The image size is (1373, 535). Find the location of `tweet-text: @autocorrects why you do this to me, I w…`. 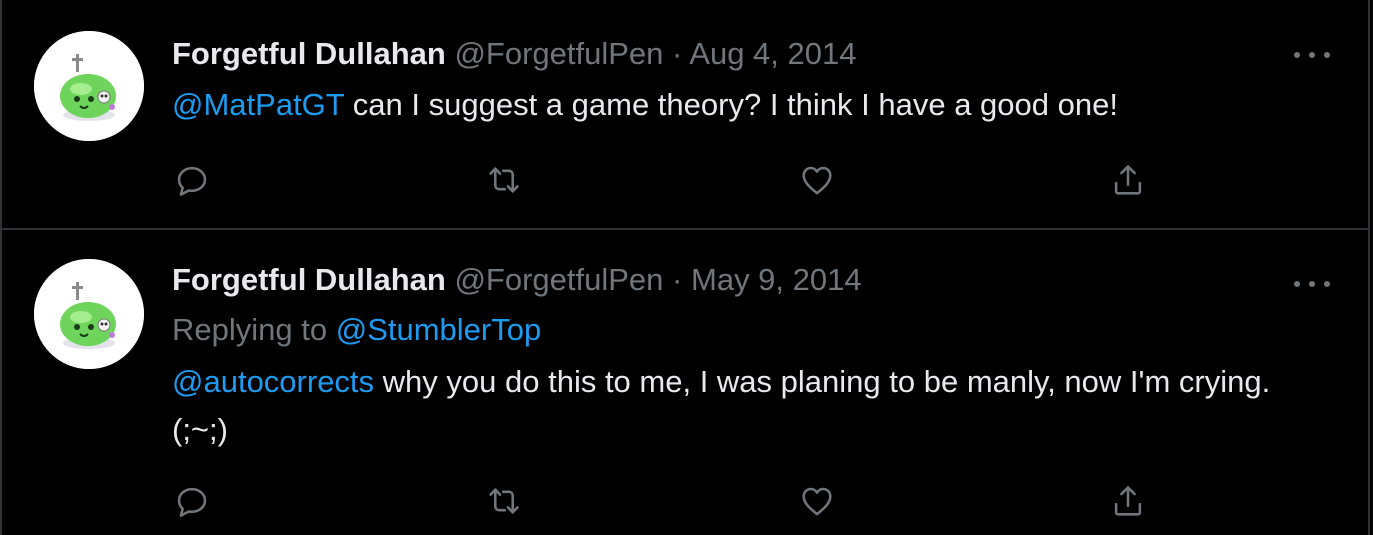

tweet-text: @autocorrects why you do this to me, I w… is located at coordinates (737, 406).